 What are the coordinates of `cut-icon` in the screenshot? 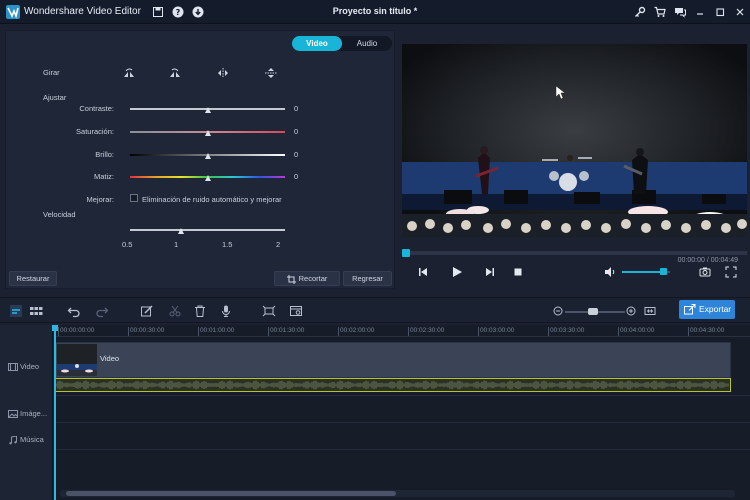 It's located at (175, 311).